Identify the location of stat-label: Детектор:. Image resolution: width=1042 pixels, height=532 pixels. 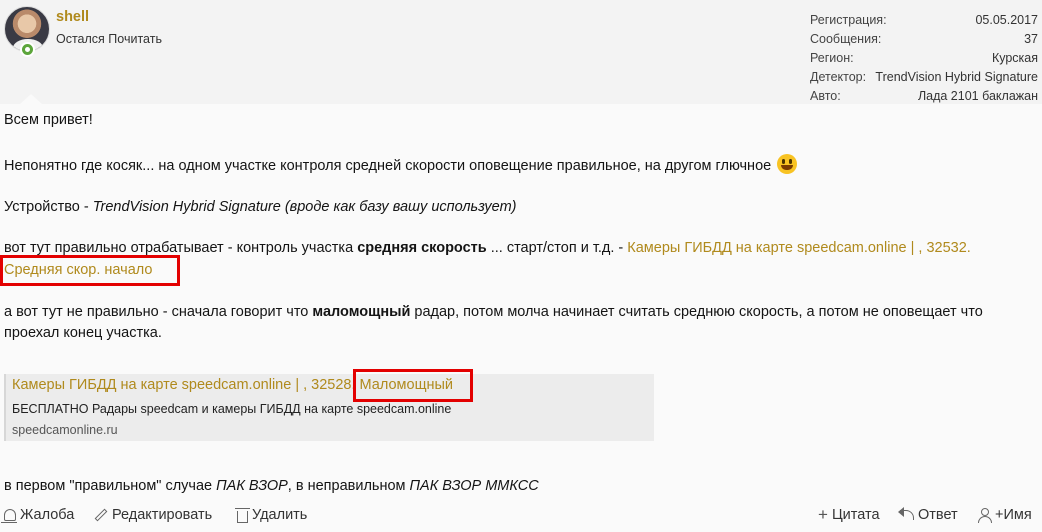
(838, 77).